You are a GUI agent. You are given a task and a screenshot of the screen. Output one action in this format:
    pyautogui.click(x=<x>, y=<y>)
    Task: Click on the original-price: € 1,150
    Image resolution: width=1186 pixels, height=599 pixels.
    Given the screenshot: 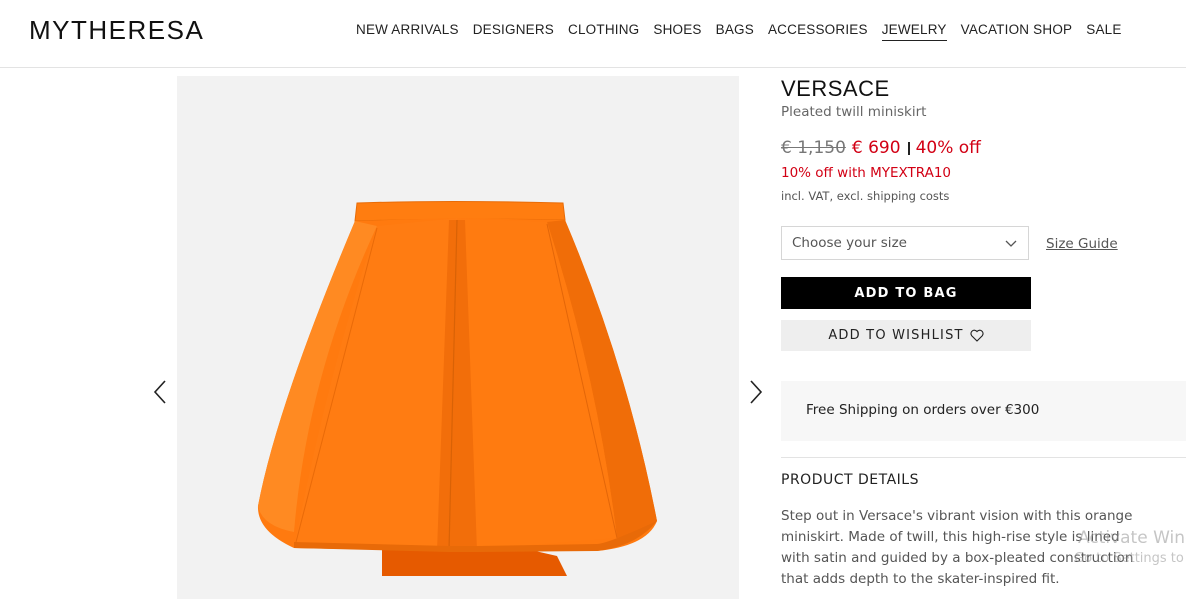 What is the action you would take?
    pyautogui.click(x=813, y=148)
    